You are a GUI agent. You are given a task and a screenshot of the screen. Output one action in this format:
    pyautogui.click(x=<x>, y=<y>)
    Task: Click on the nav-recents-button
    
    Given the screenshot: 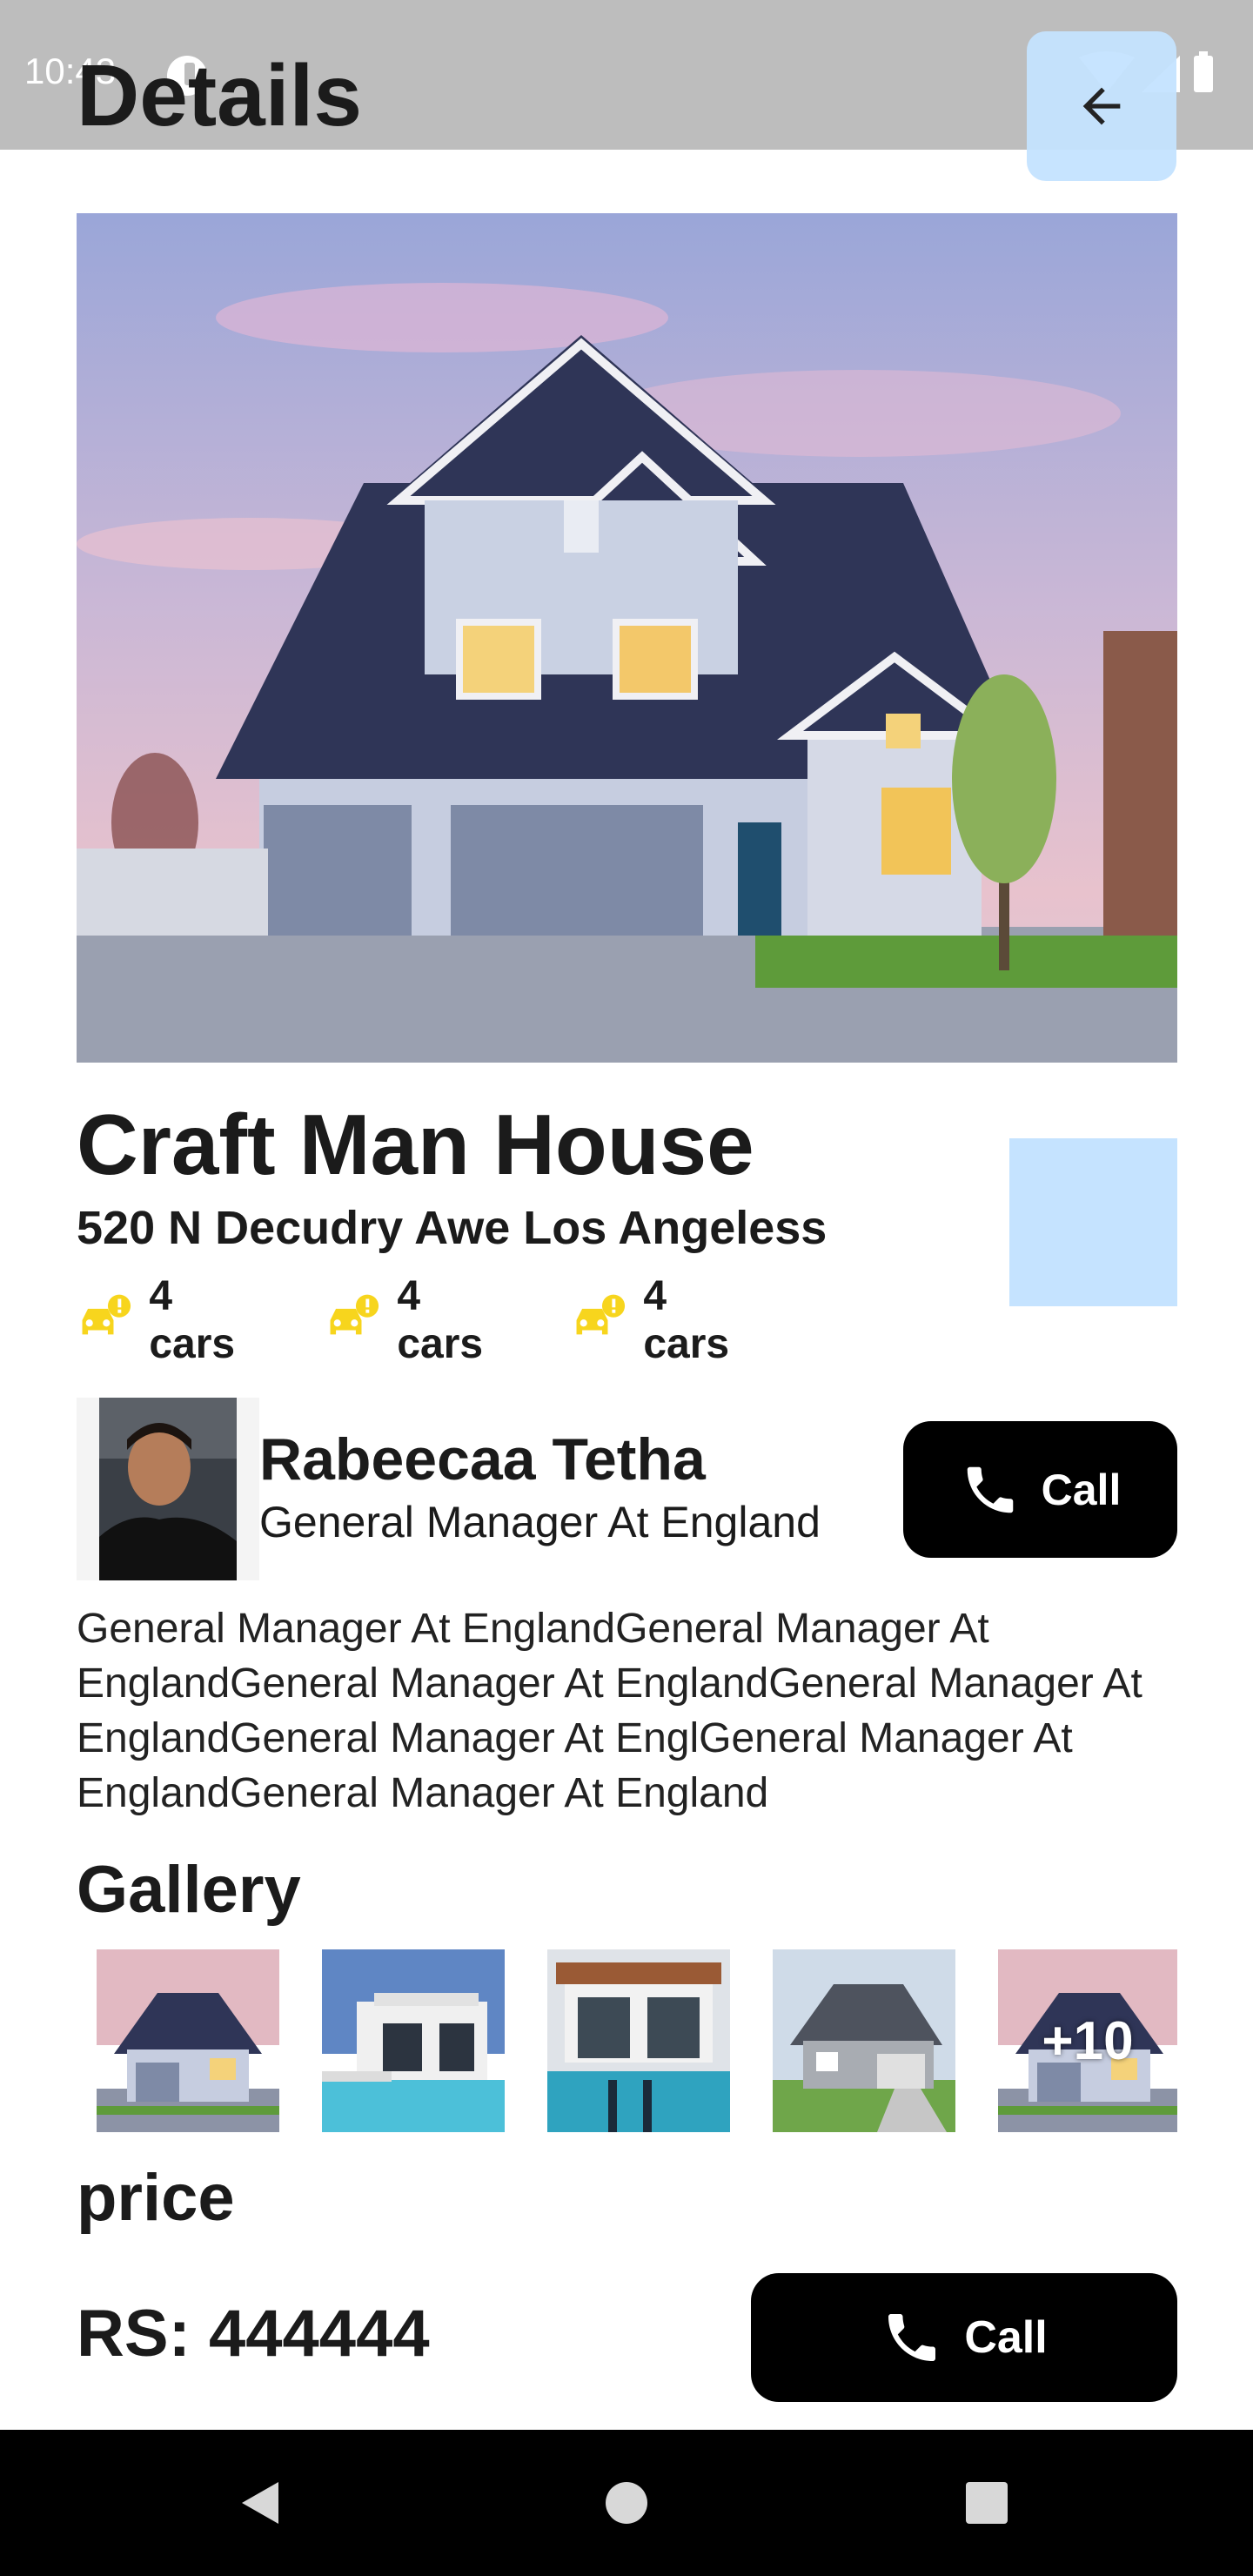 What is the action you would take?
    pyautogui.click(x=987, y=2503)
    